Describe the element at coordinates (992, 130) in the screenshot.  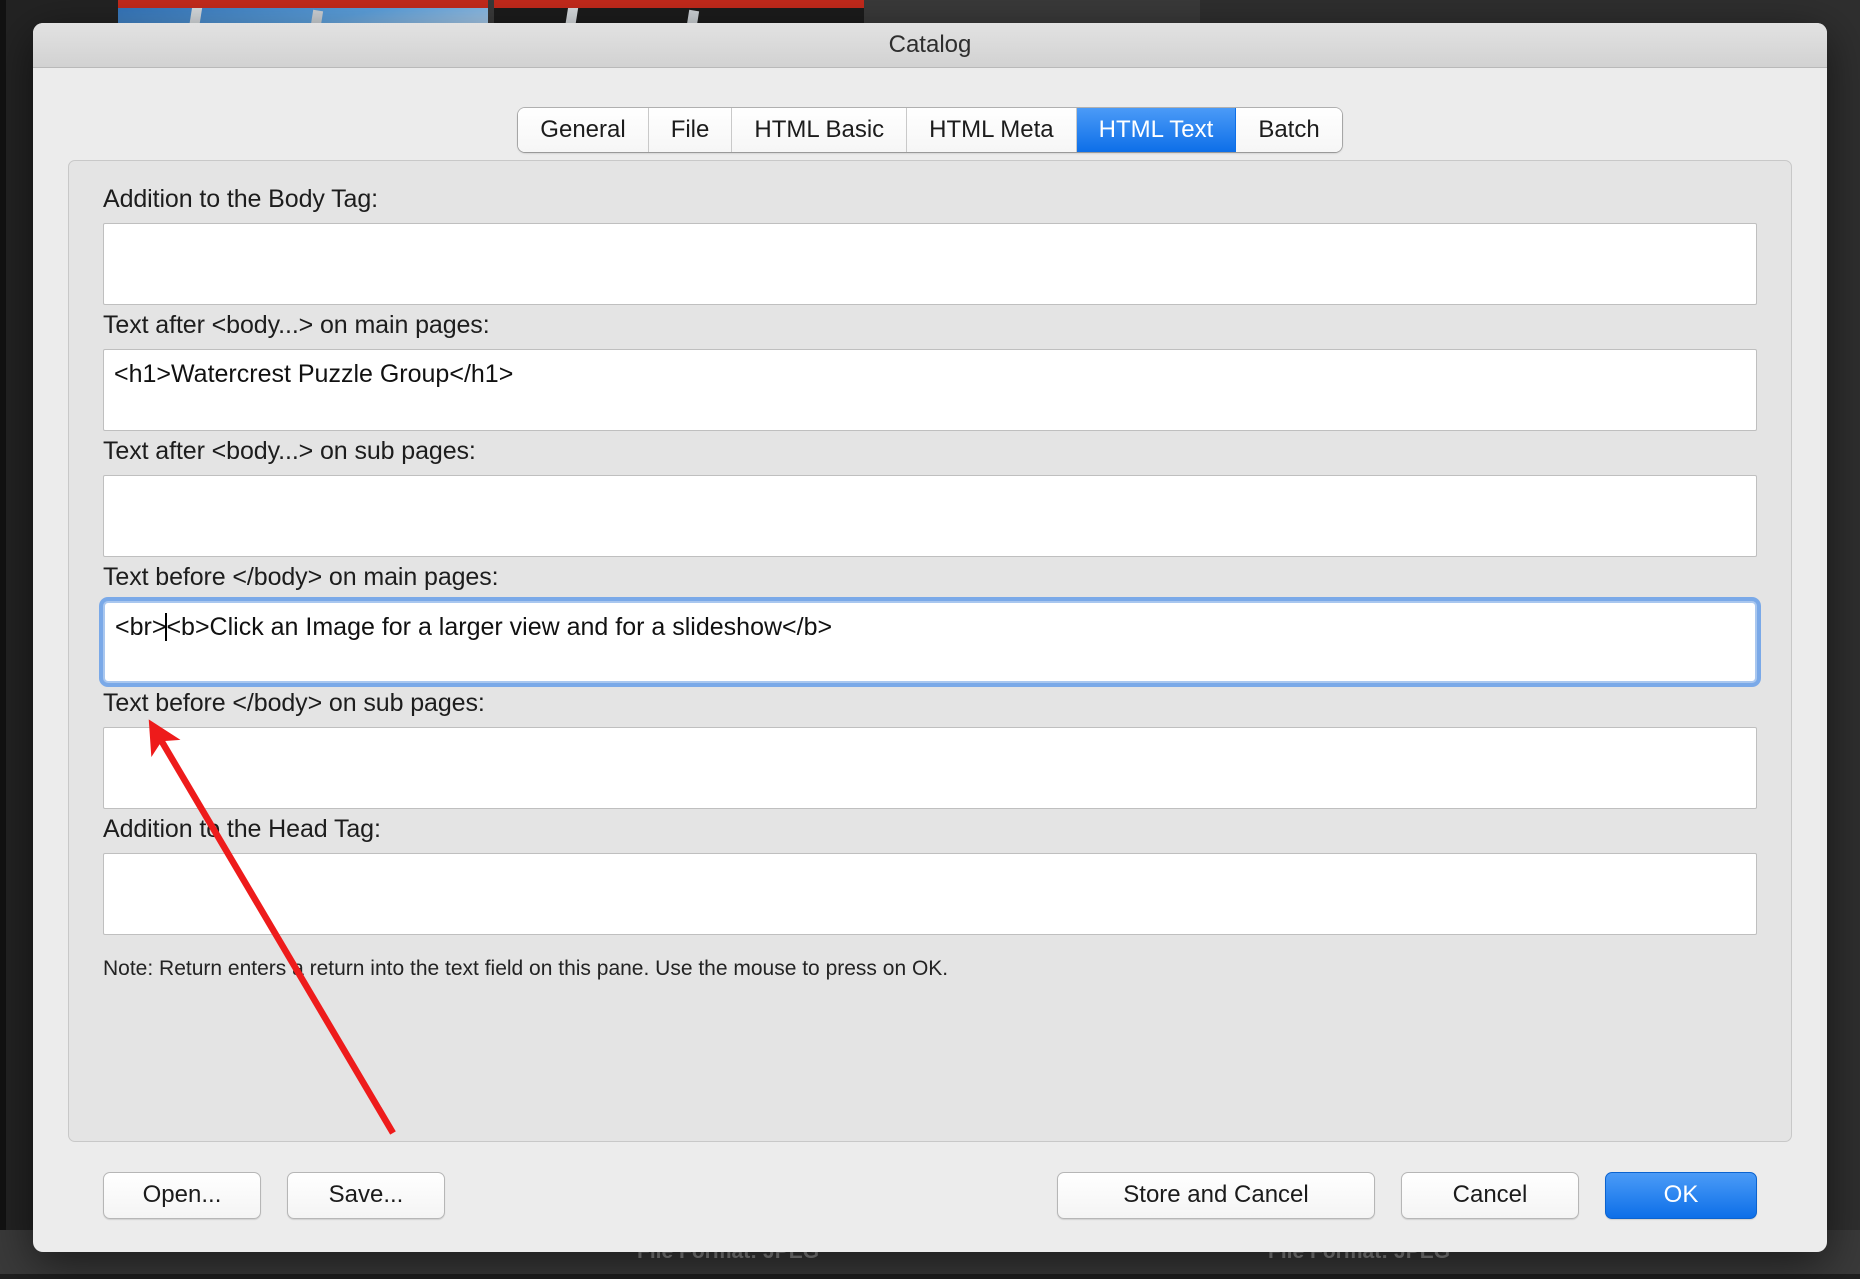
I see `tab-html-meta: HTML Meta` at that location.